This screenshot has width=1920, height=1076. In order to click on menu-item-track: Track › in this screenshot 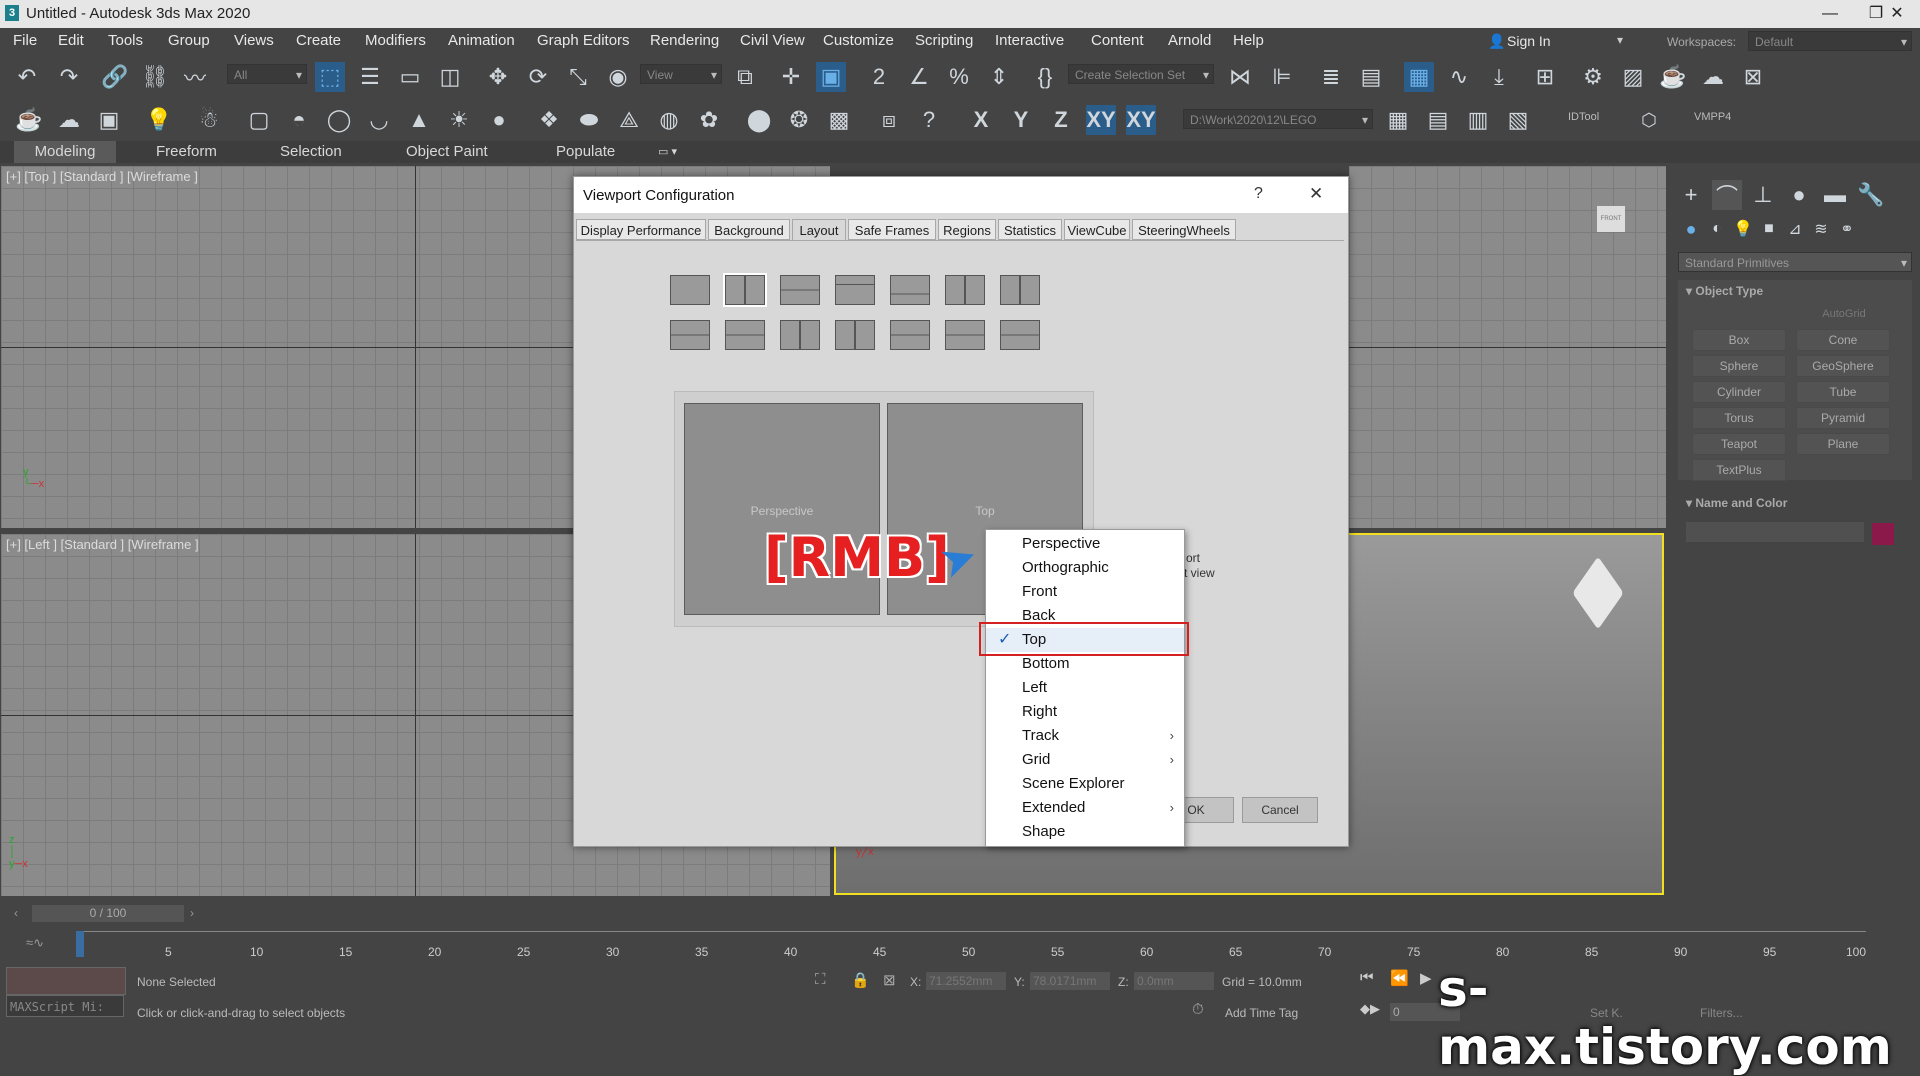, I will do `click(1085, 736)`.